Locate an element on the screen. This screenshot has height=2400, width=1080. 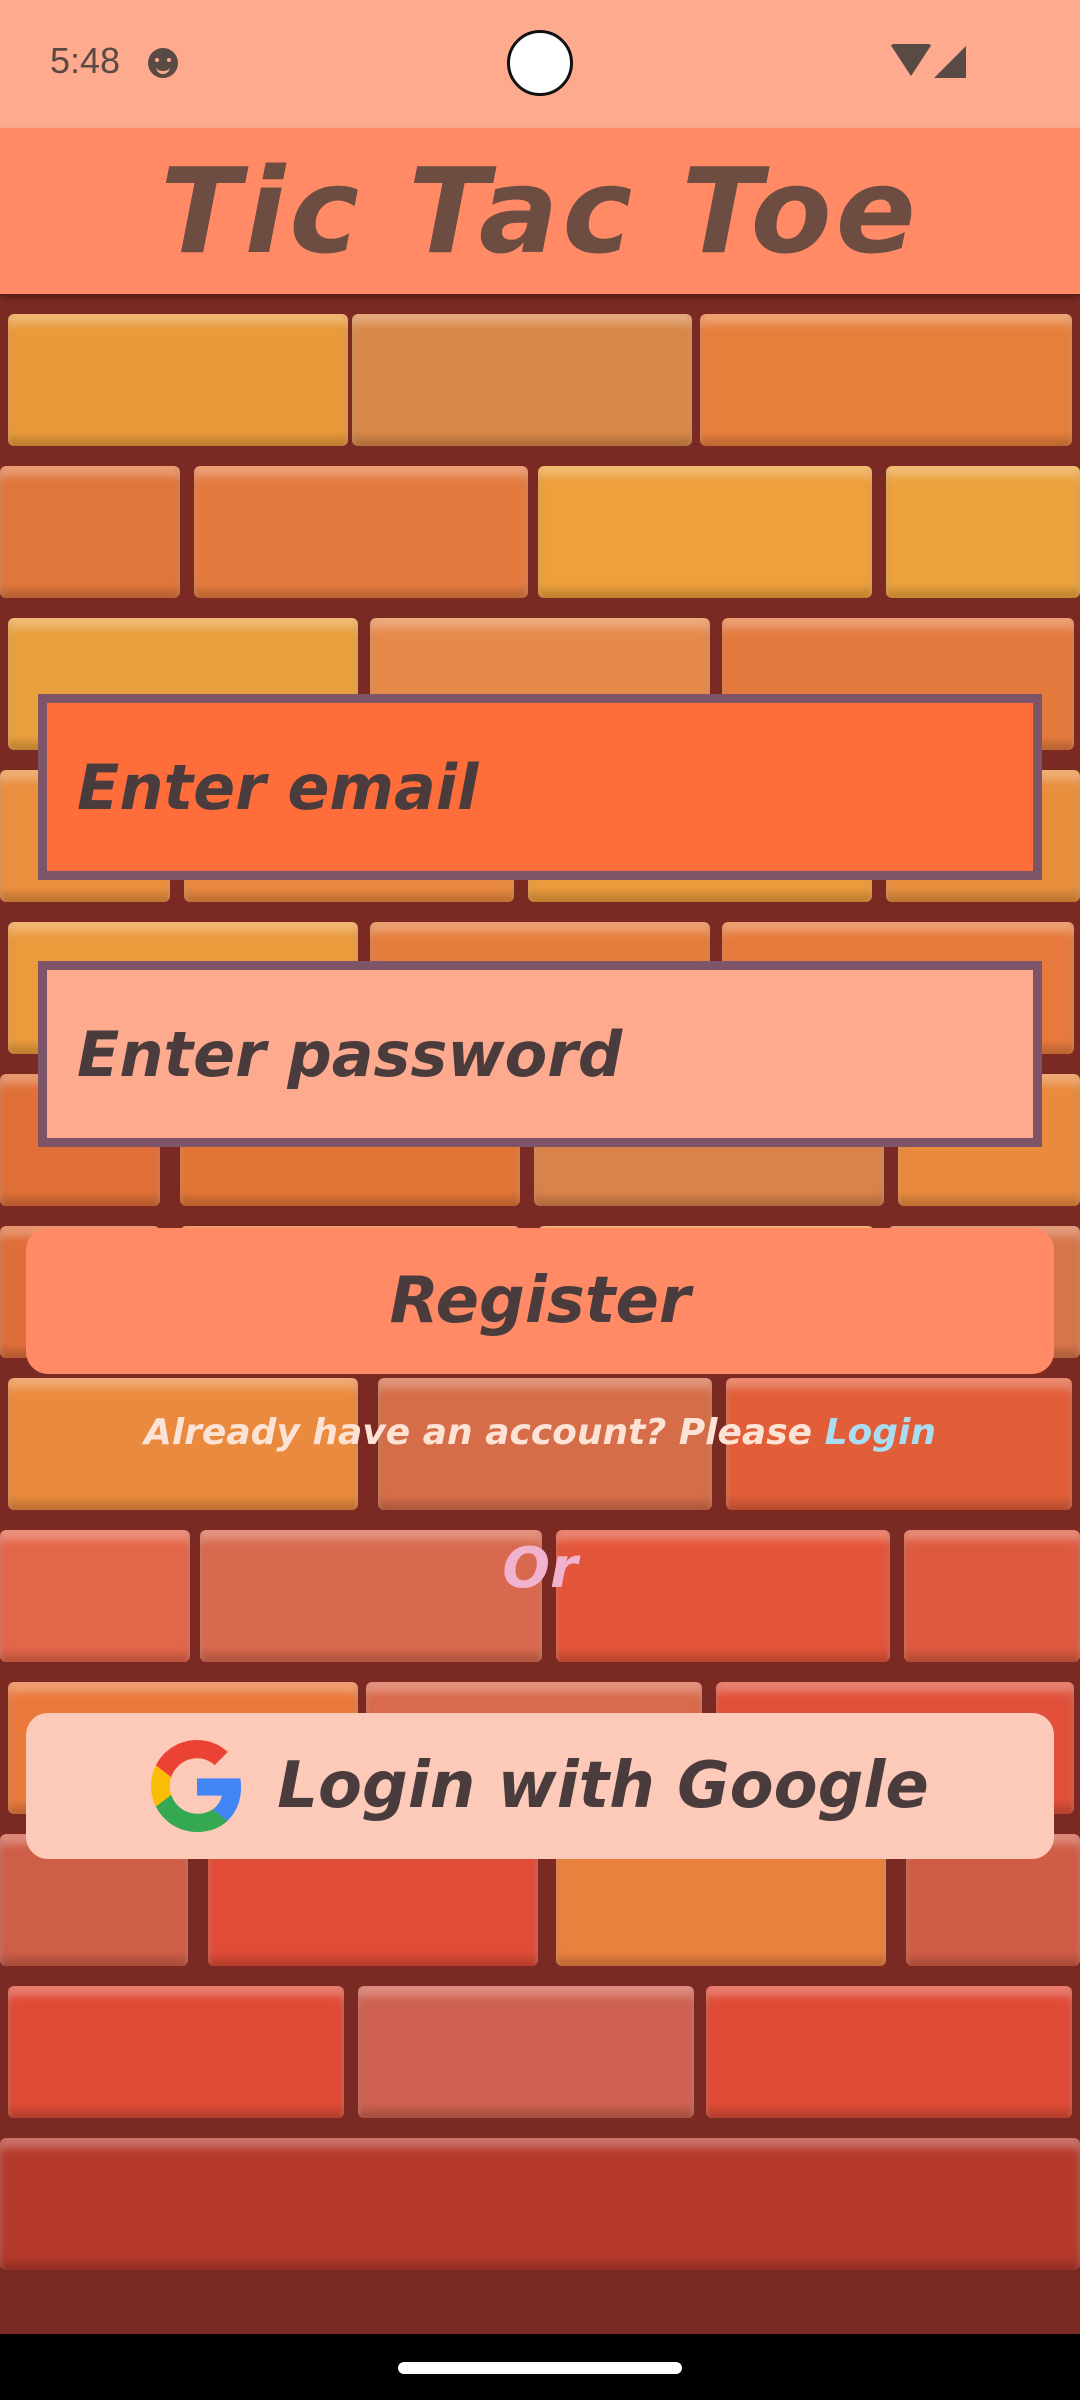
password-input is located at coordinates (540, 1054).